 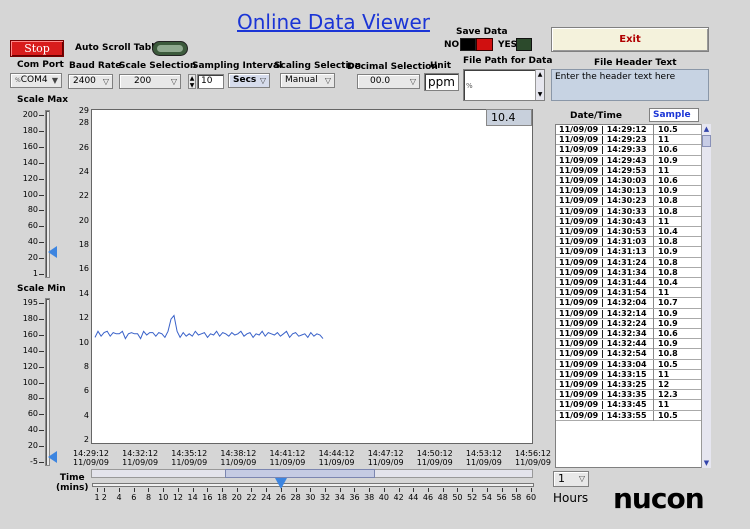 What do you see at coordinates (706, 129) in the screenshot?
I see `scroll-up-icon: ▲` at bounding box center [706, 129].